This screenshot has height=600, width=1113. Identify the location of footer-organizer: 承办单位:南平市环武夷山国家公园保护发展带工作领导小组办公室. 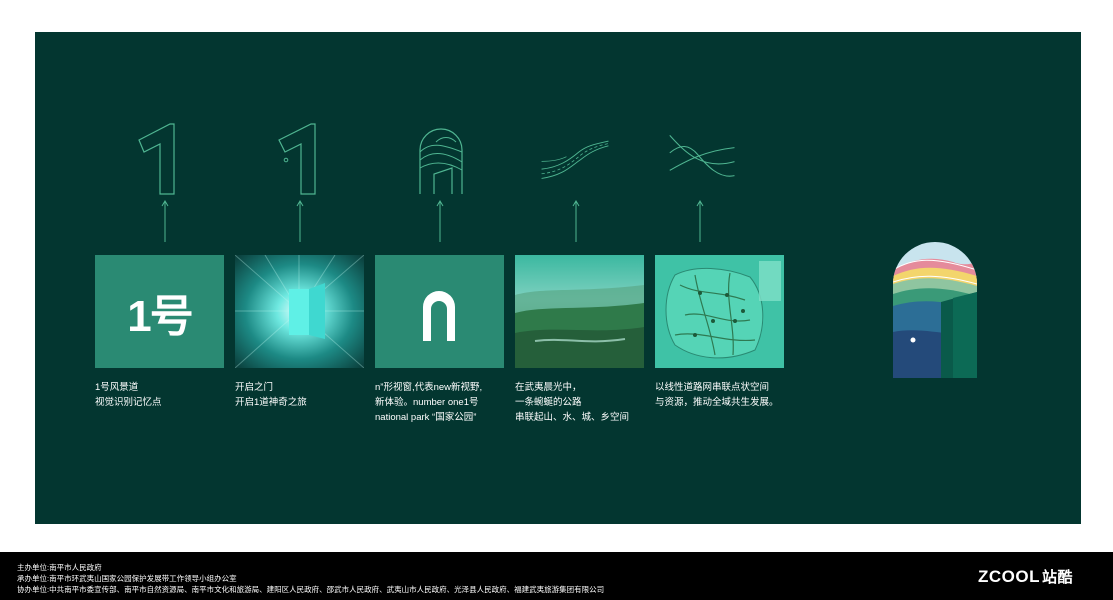
(127, 578).